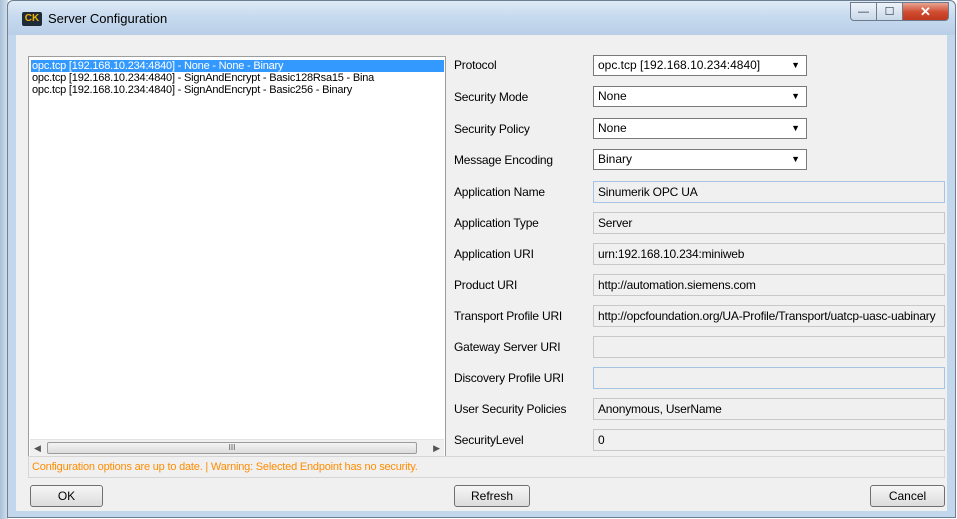 Image resolution: width=957 pixels, height=519 pixels. I want to click on application-uri-field: urn:192.168.10.234:miniweb, so click(769, 254).